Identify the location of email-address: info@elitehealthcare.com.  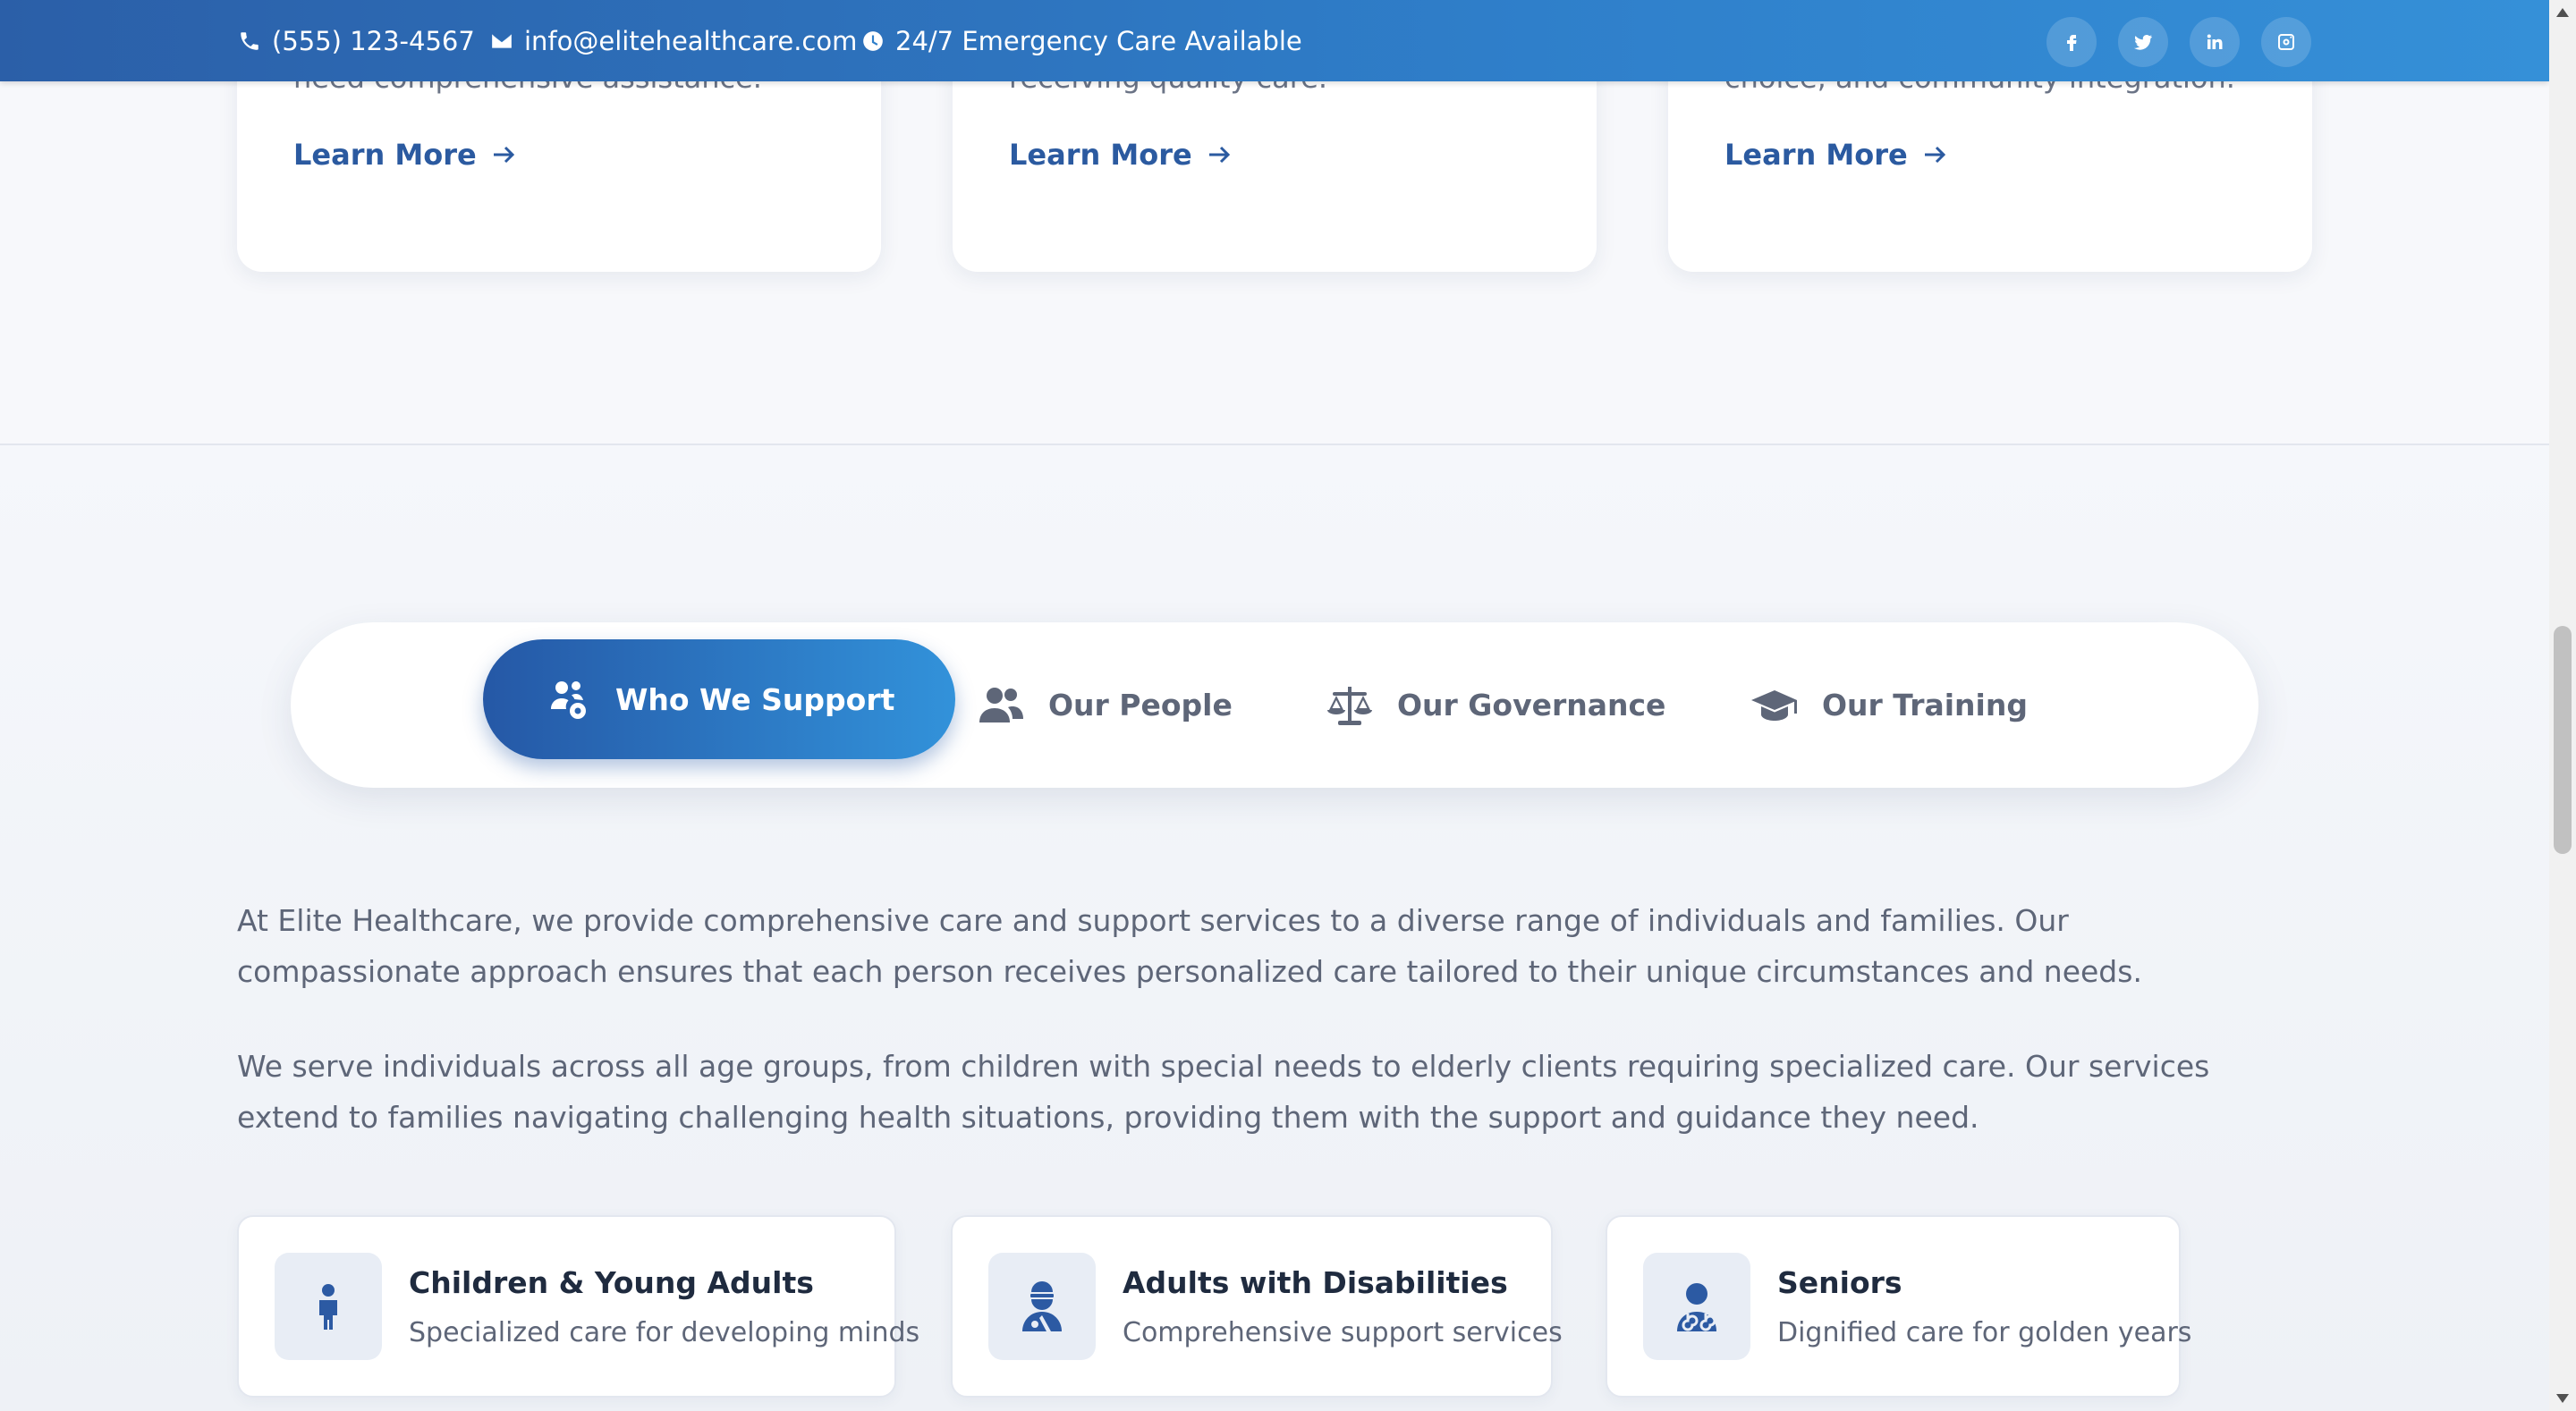
(691, 41).